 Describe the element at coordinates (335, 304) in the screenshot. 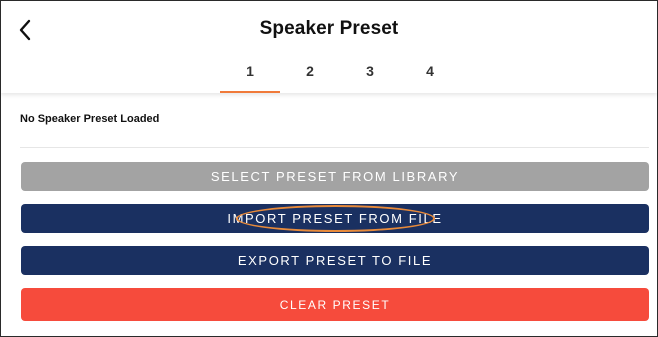

I see `clear-preset-button: CLEAR PRESET` at that location.